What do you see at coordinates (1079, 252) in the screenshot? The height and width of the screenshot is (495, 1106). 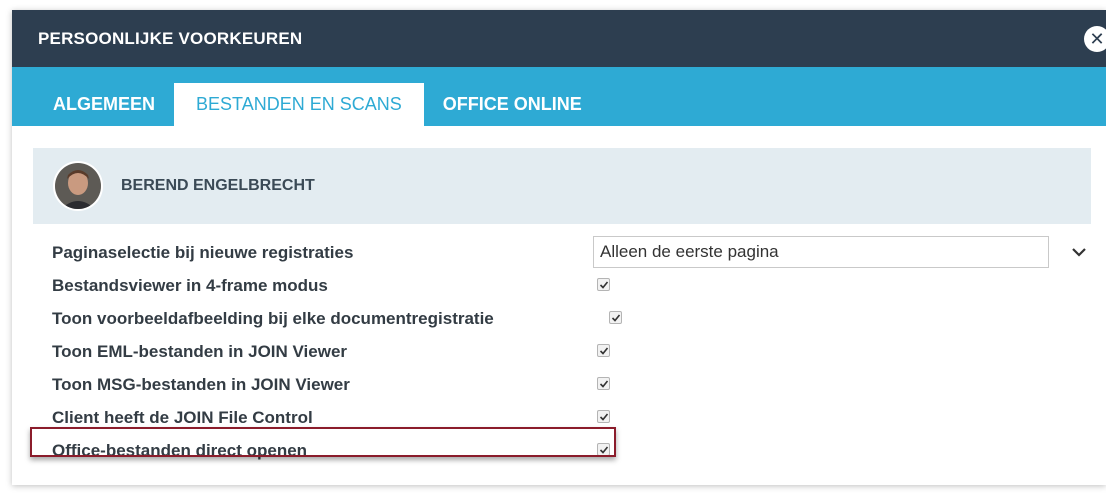 I see `chevron-down-icon` at bounding box center [1079, 252].